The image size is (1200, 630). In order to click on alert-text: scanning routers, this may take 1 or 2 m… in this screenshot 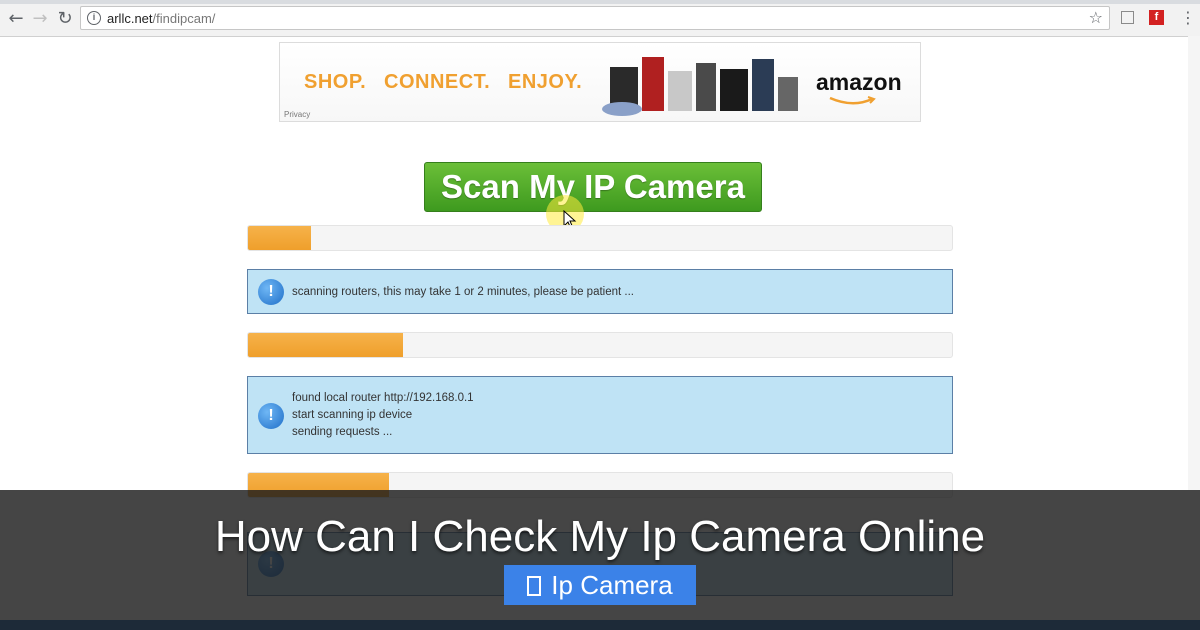, I will do `click(463, 292)`.